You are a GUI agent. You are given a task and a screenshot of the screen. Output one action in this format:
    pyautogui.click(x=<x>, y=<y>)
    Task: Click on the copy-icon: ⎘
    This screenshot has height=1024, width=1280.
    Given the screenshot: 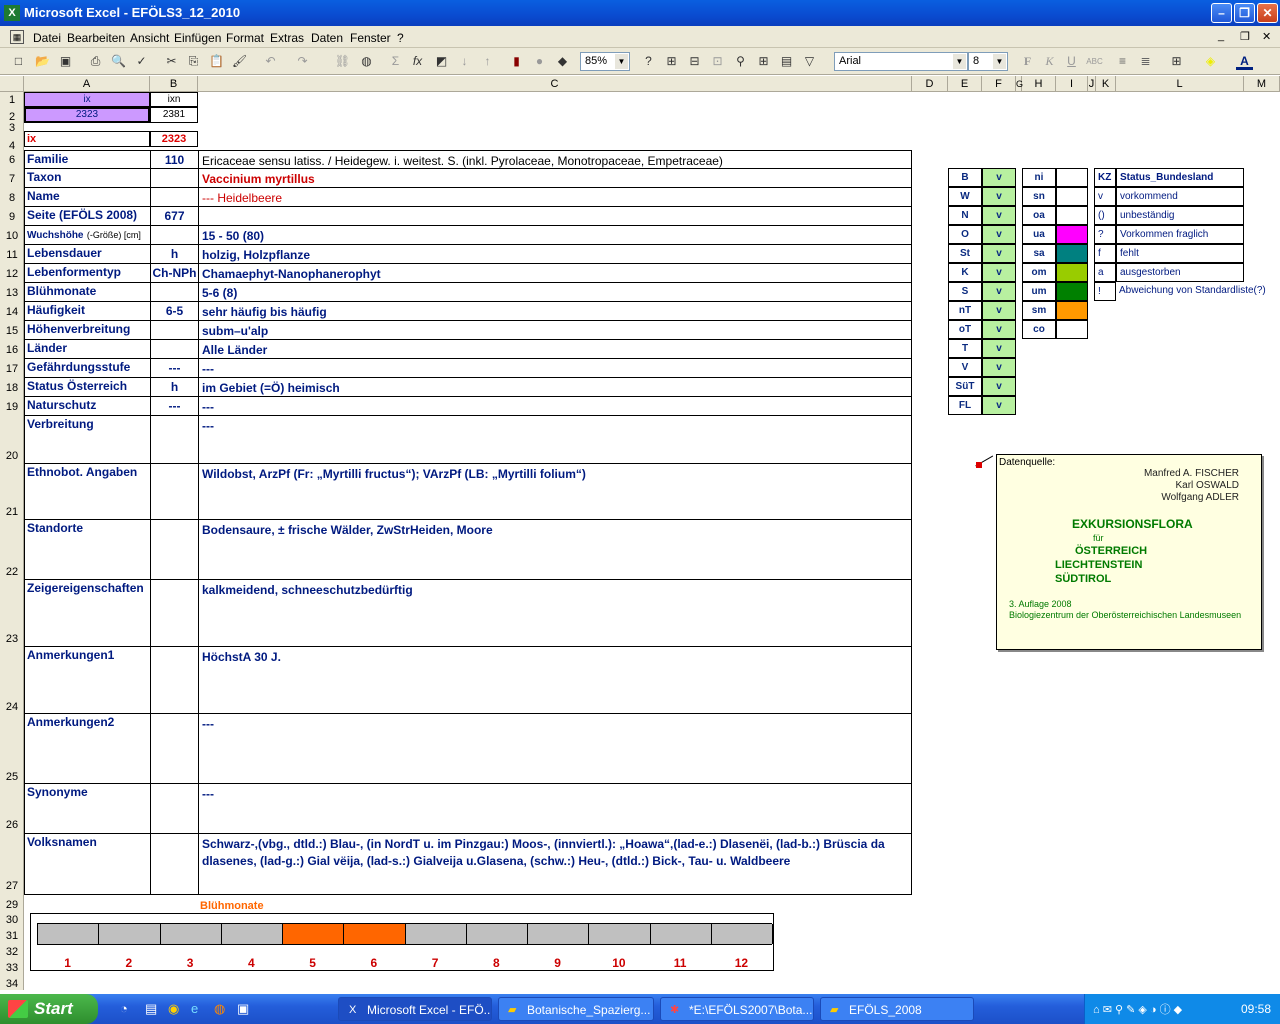 What is the action you would take?
    pyautogui.click(x=193, y=61)
    